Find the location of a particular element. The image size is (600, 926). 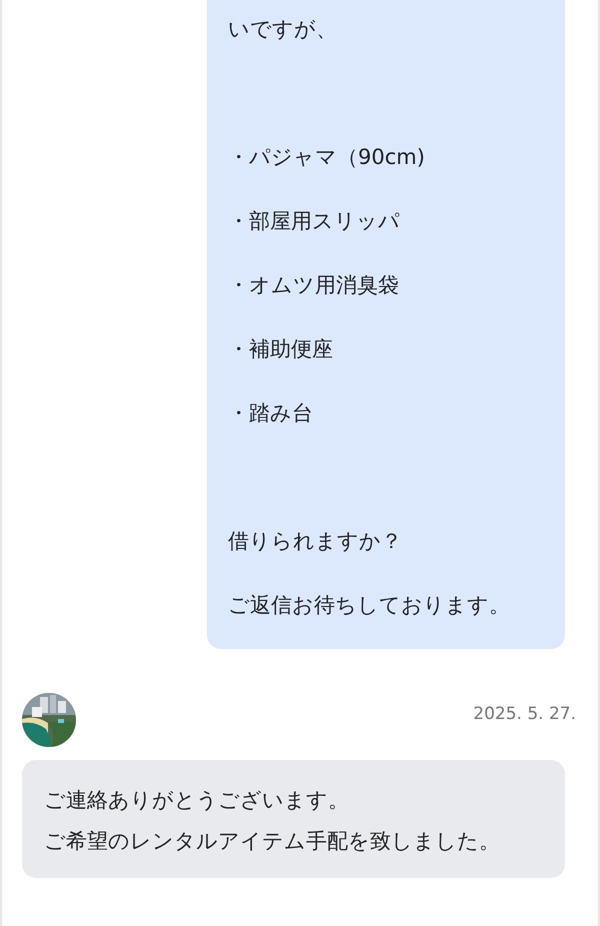

message-text: 借りられますか？ is located at coordinates (315, 542).